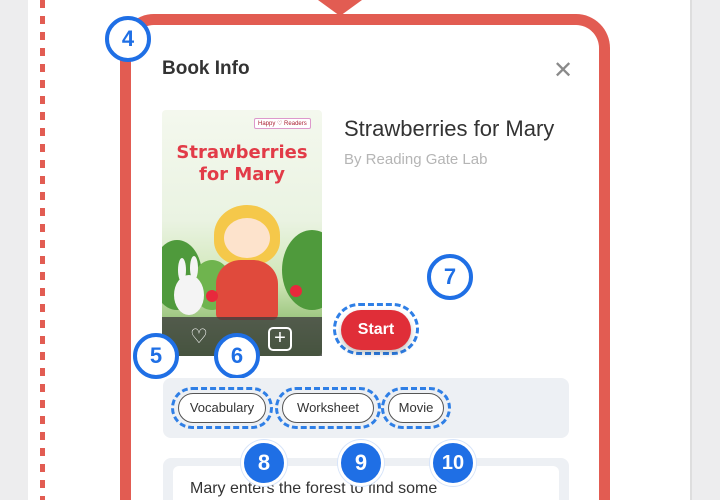  I want to click on dialog-title: Book Info, so click(206, 68).